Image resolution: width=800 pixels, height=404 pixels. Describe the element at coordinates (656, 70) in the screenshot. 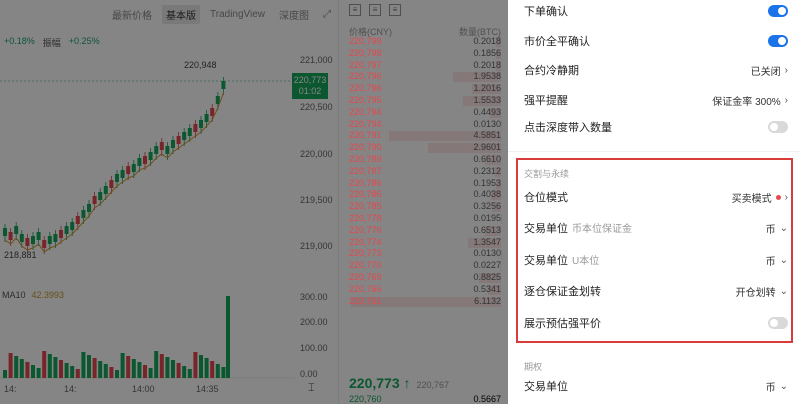

I see `cooling-period-row: 合约冷静期 已关闭 ›` at that location.